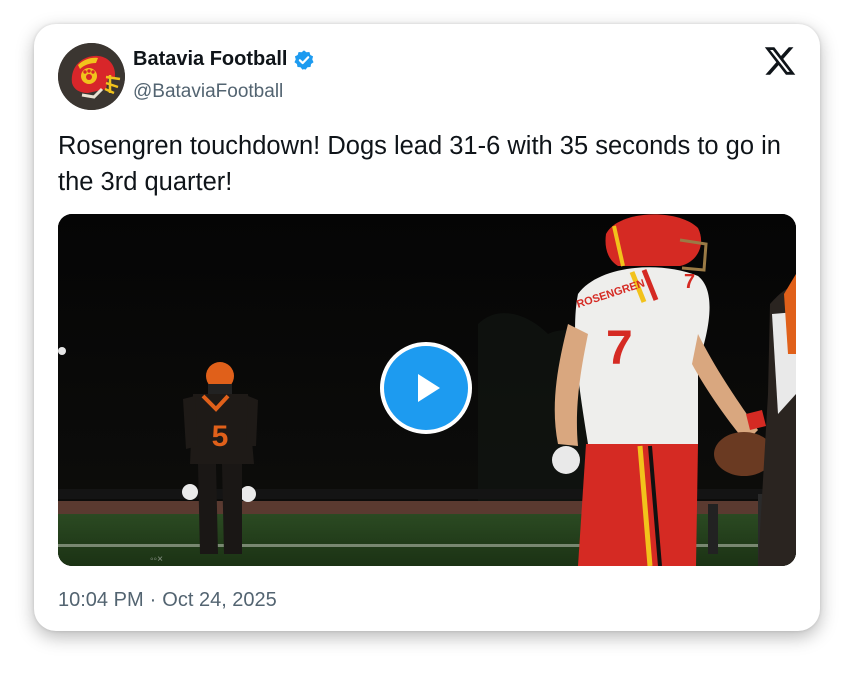  I want to click on author-display-name: Batavia Football, so click(224, 59).